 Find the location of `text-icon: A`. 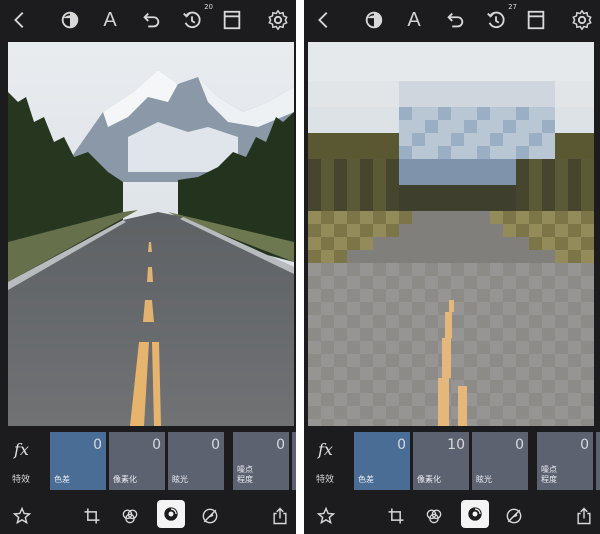

text-icon: A is located at coordinates (414, 20).